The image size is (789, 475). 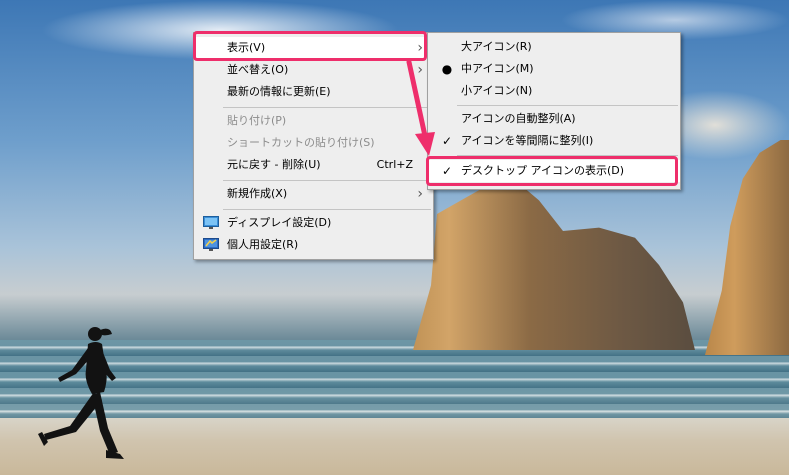 I want to click on menu-item-label: ディスプレイ設定(D), so click(x=279, y=222).